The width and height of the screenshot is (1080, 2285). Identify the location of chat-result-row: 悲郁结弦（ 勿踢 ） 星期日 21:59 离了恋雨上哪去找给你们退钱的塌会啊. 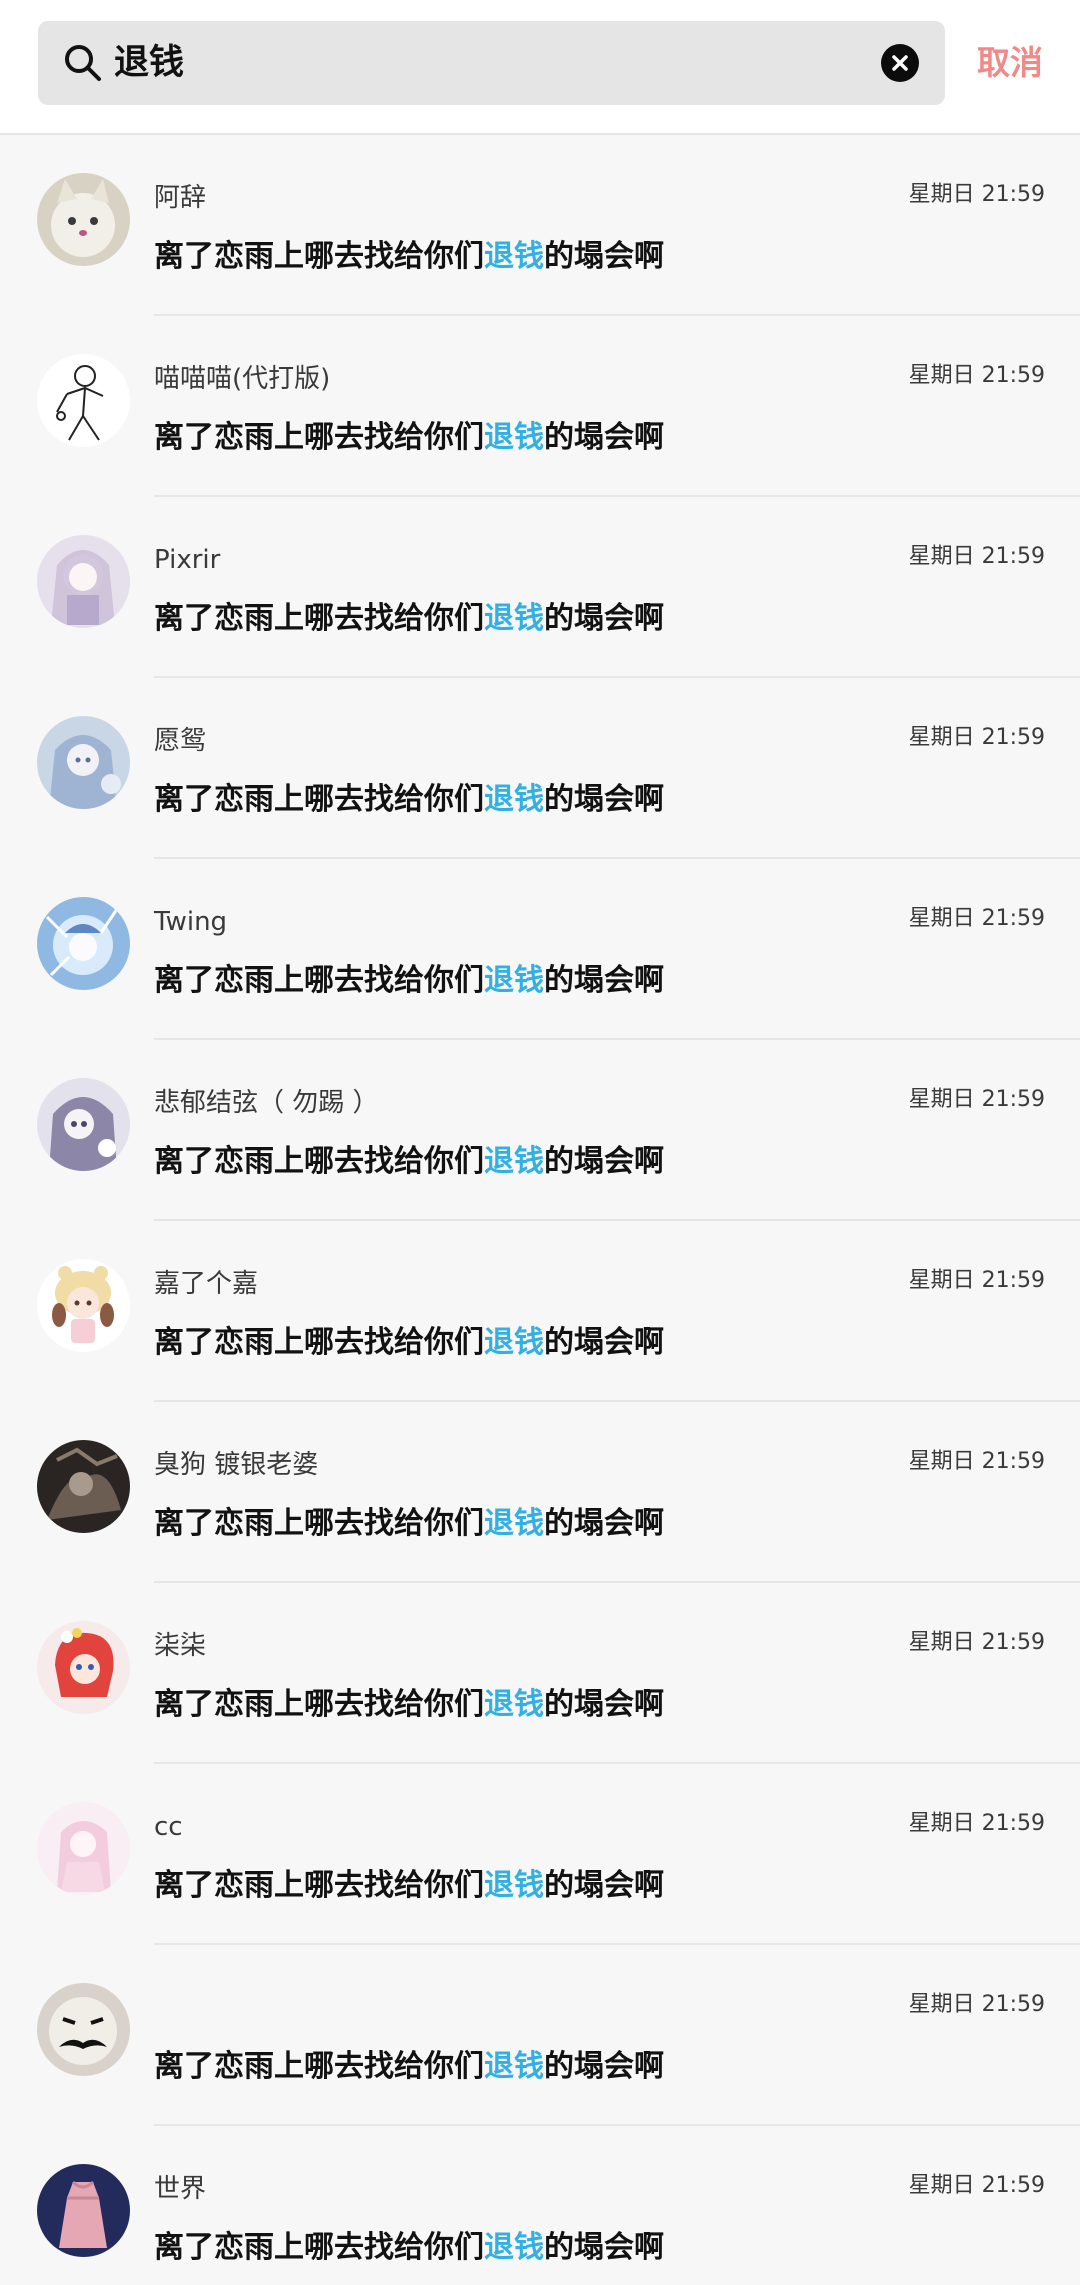
(540, 1130).